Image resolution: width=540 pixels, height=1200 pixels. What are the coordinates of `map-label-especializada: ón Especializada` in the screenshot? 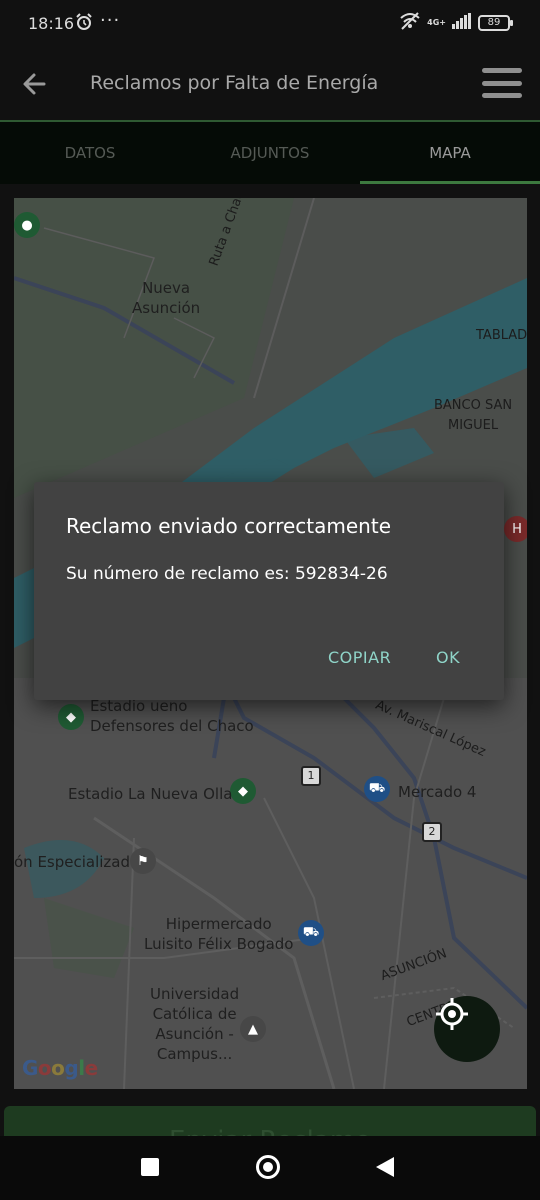 It's located at (77, 862).